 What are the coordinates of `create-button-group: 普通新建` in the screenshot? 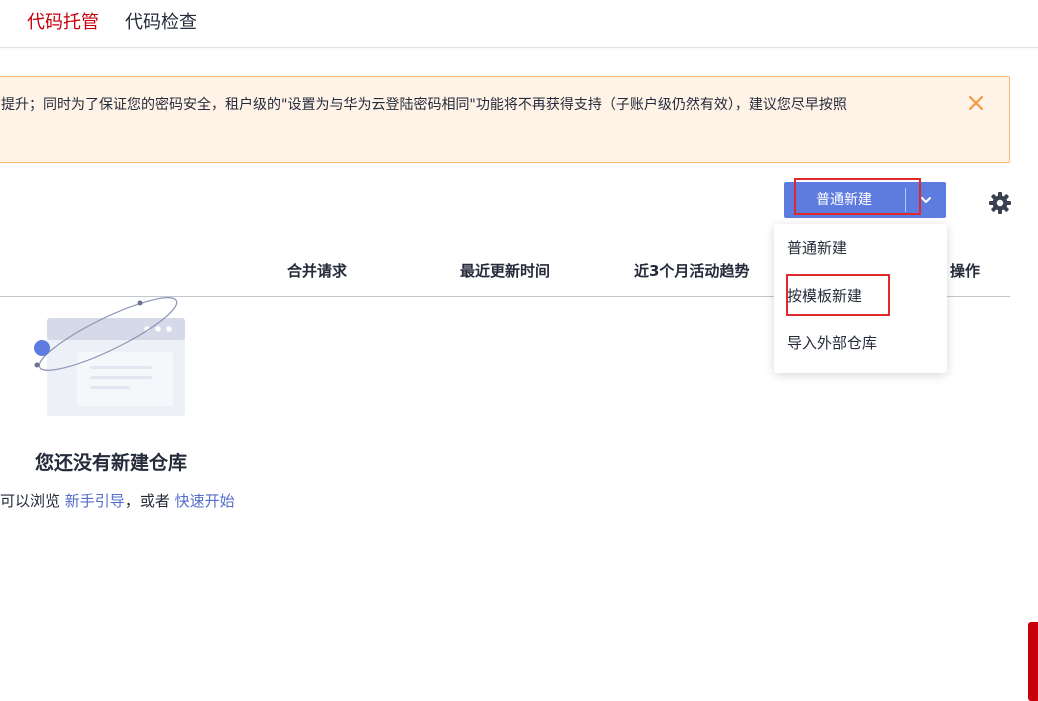 It's located at (865, 200).